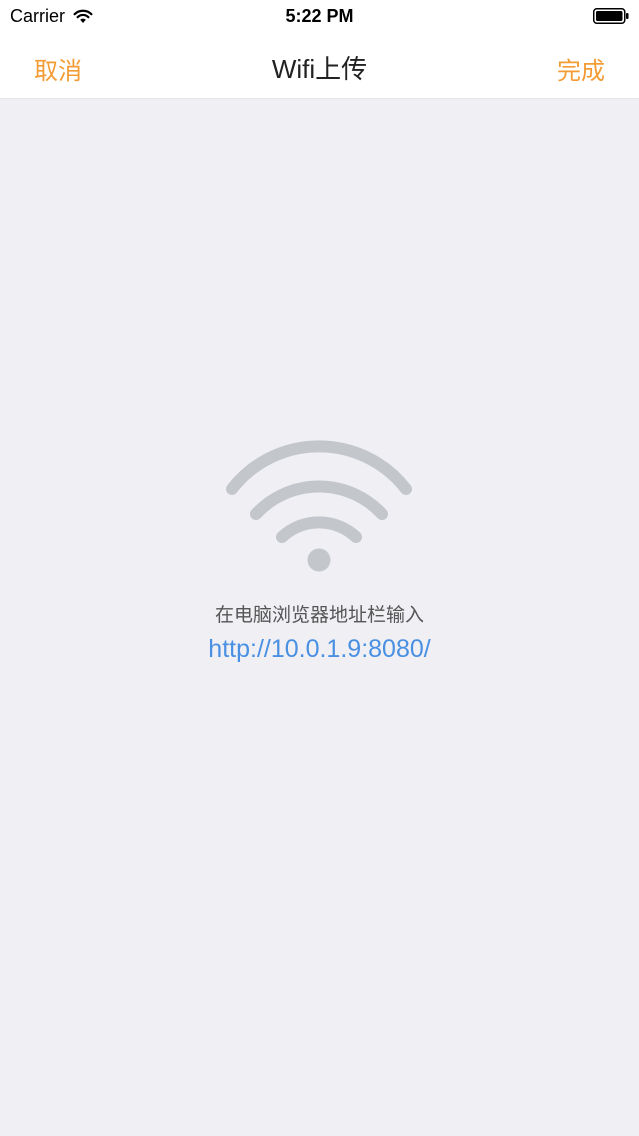  Describe the element at coordinates (319, 649) in the screenshot. I see `upload-url: http://10.0.1.9:8080/` at that location.